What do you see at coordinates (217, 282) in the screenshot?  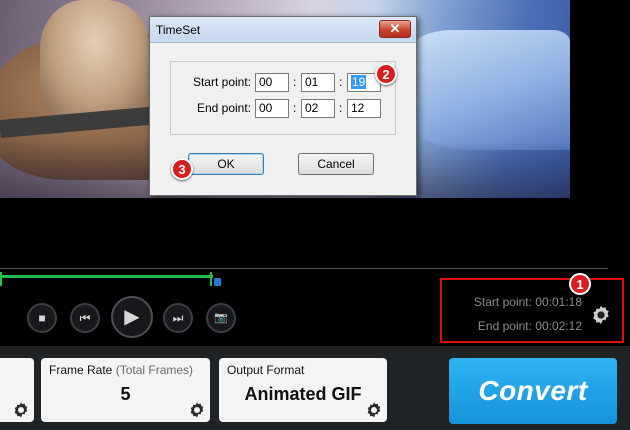 I see `end-marker-flag-icon` at bounding box center [217, 282].